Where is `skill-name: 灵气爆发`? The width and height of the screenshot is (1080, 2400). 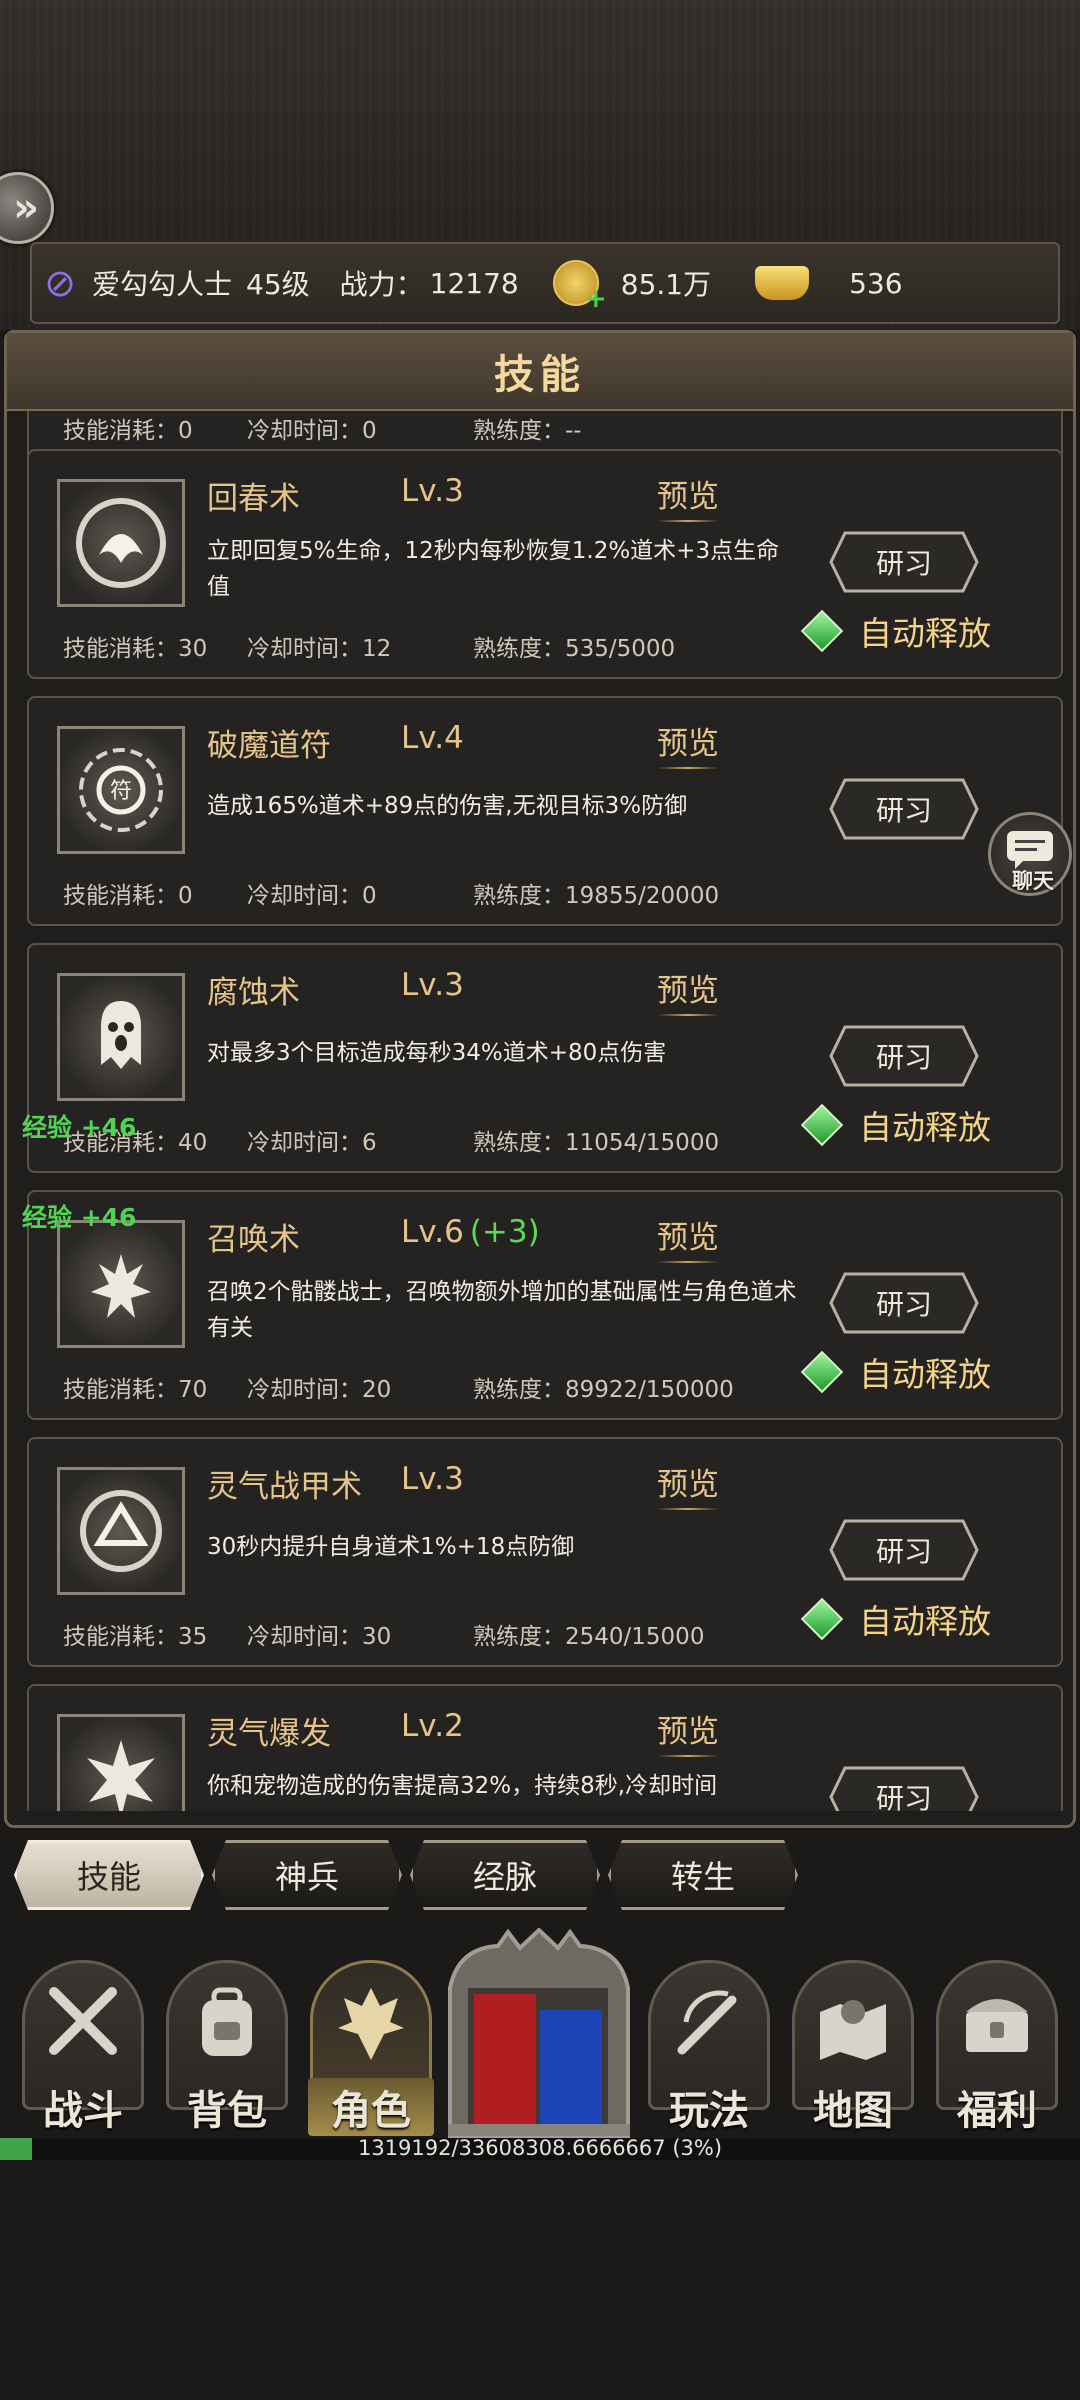
skill-name: 灵气爆发 is located at coordinates (269, 1734).